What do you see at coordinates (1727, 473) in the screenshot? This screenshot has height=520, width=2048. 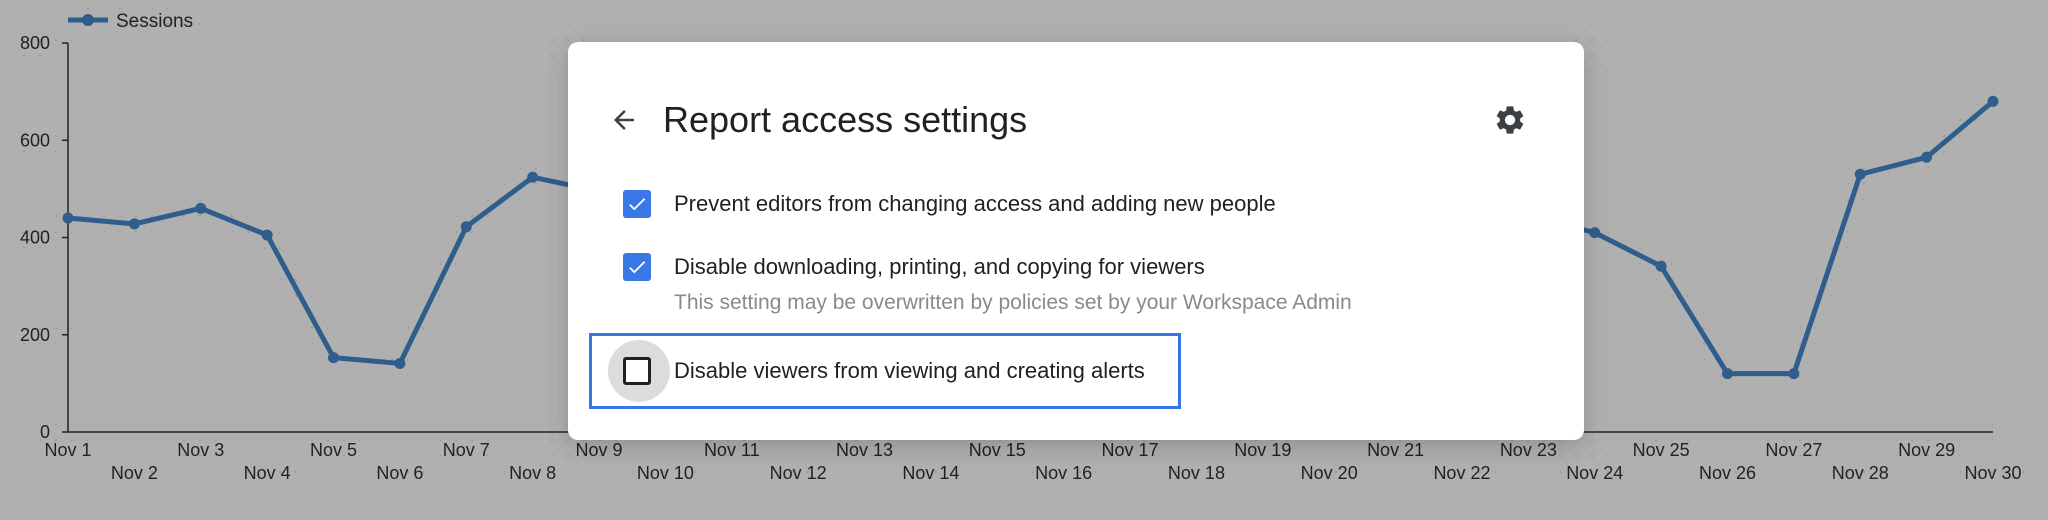 I see `x-tick-label: Nov 26` at bounding box center [1727, 473].